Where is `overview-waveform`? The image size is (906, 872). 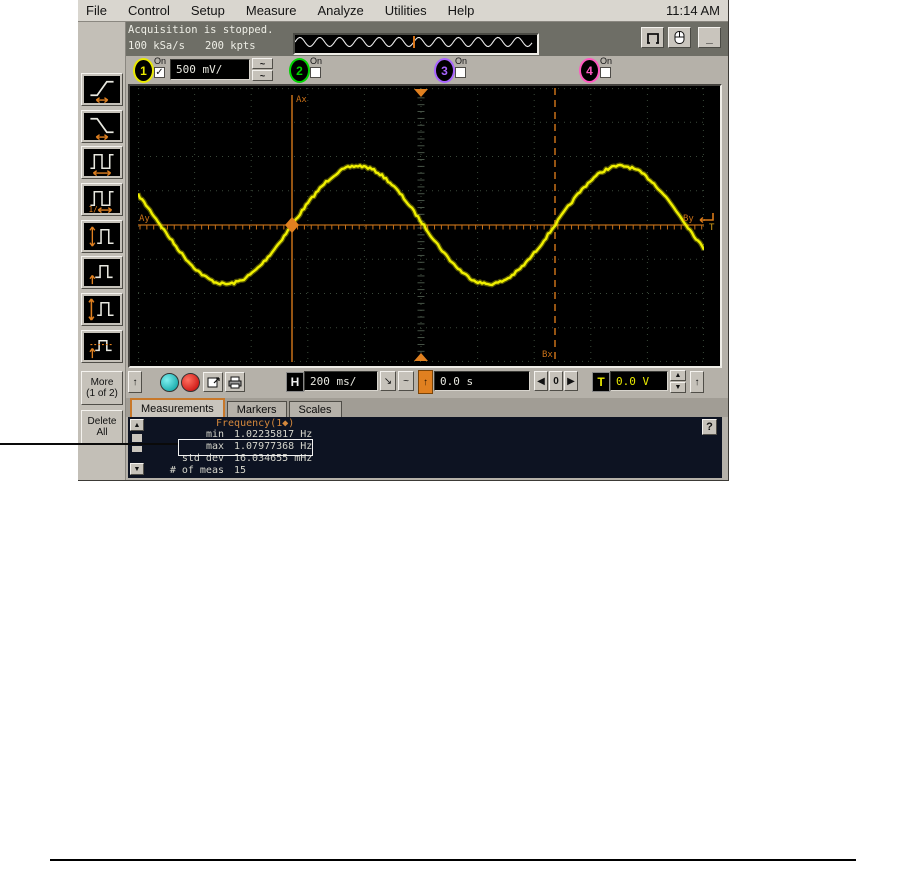
overview-waveform is located at coordinates (413, 42).